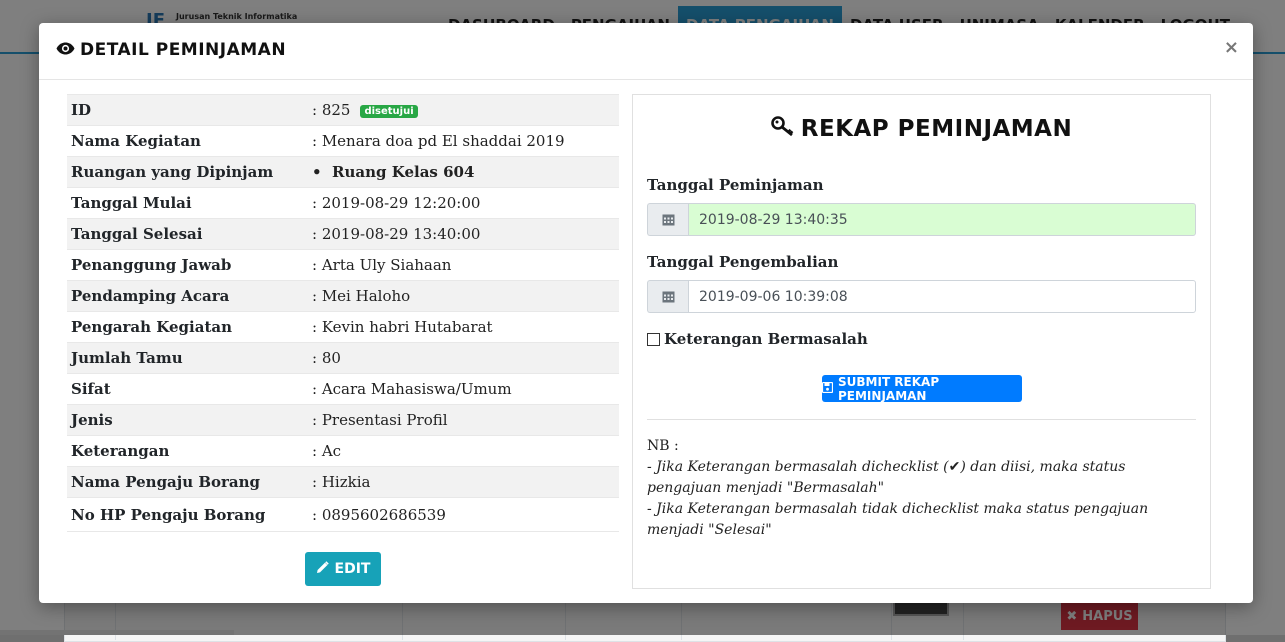  I want to click on status-badge: disetujui, so click(389, 111).